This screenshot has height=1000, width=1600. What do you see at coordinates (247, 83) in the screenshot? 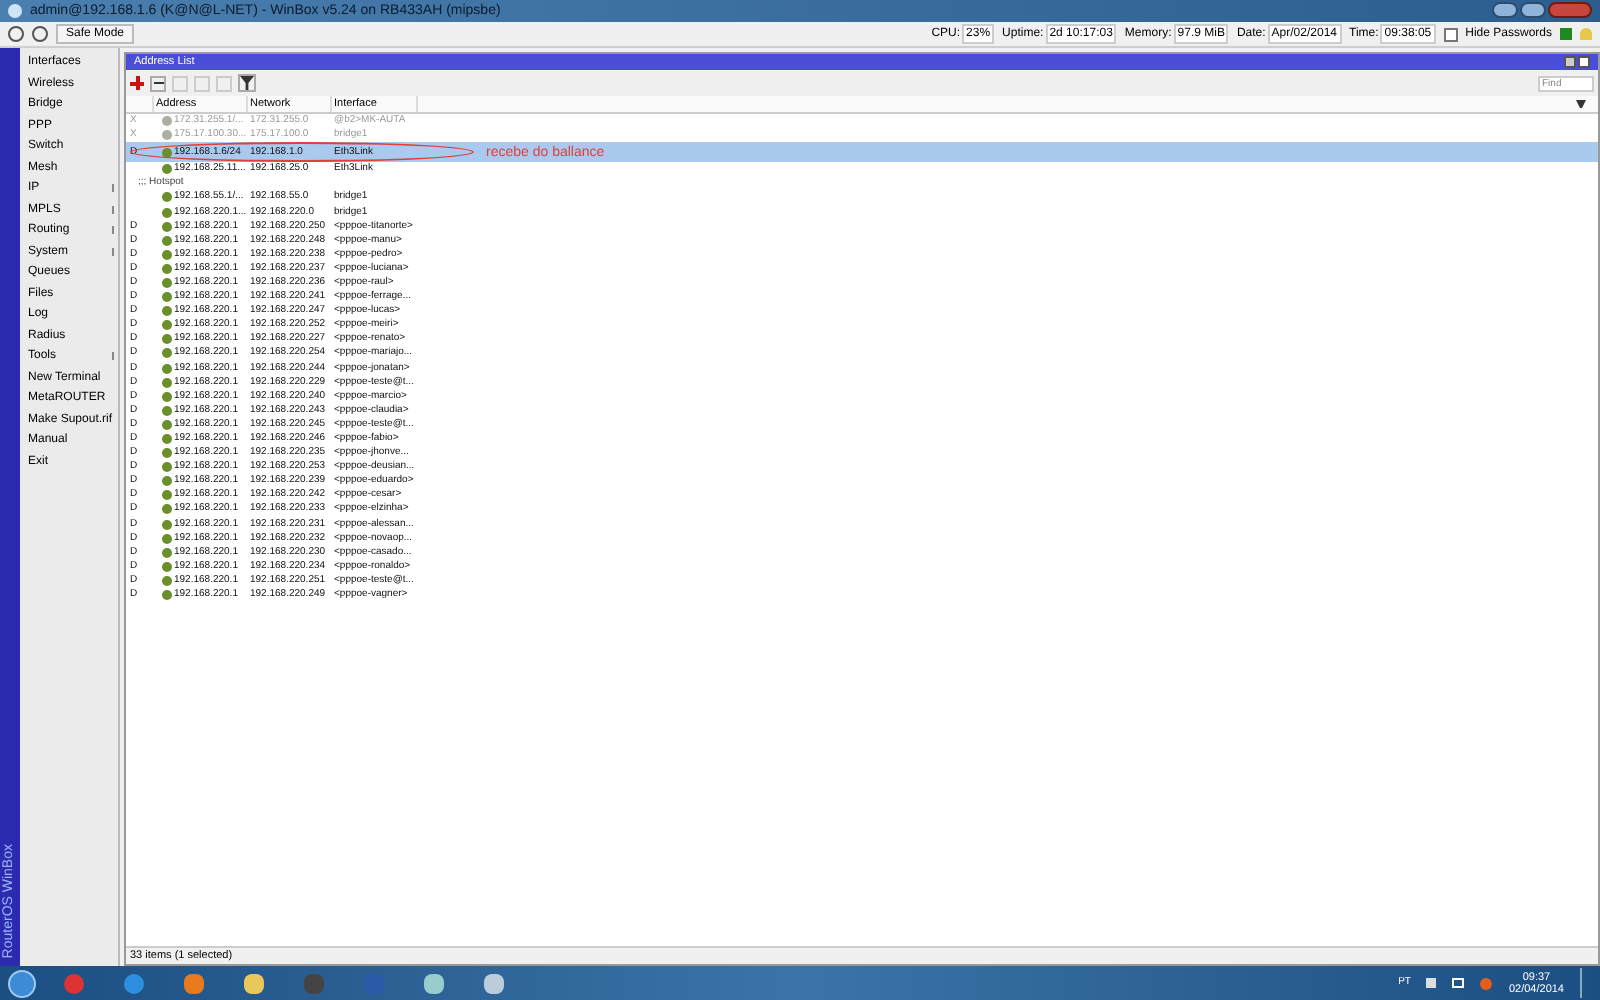
I see `filter-button` at bounding box center [247, 83].